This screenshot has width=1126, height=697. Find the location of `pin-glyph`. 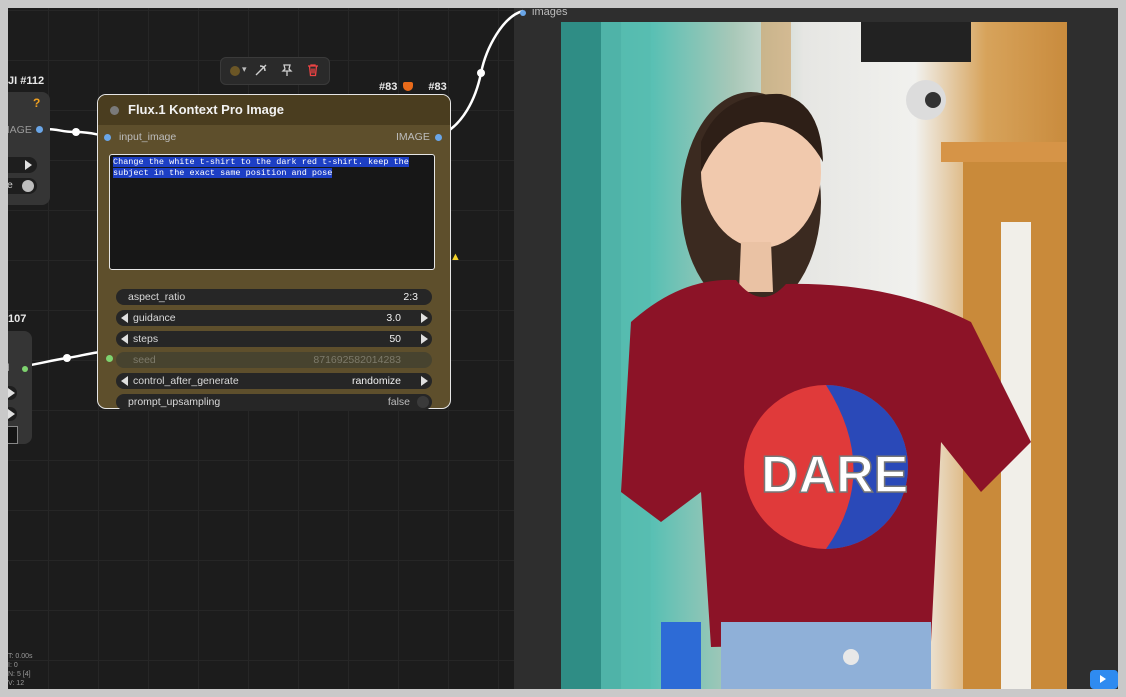

pin-glyph is located at coordinates (287, 70).